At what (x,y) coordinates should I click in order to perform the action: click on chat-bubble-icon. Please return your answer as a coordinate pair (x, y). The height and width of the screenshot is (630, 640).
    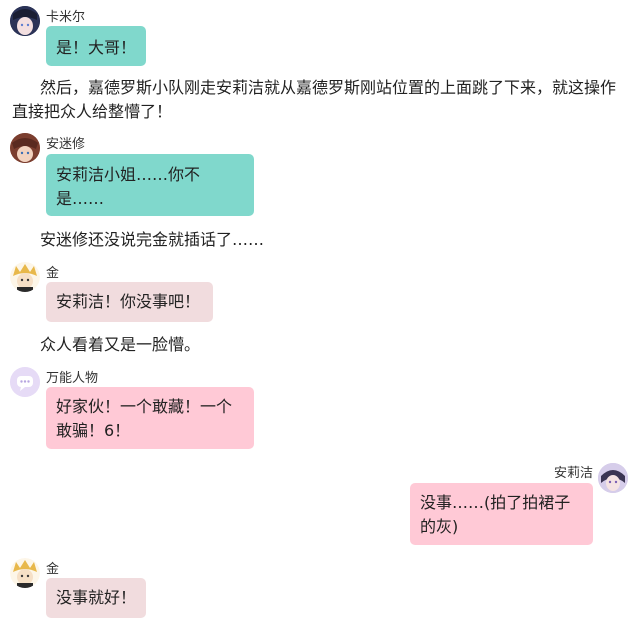
    Looking at the image, I should click on (25, 382).